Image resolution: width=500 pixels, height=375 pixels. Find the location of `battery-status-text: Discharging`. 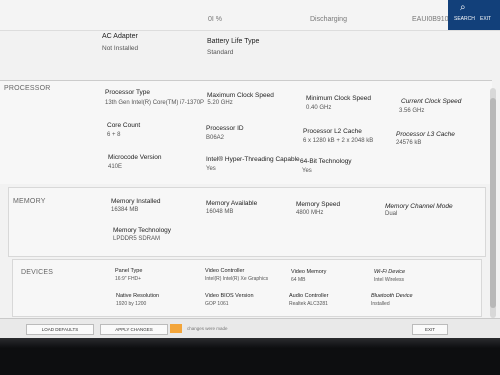

battery-status-text: Discharging is located at coordinates (328, 19).